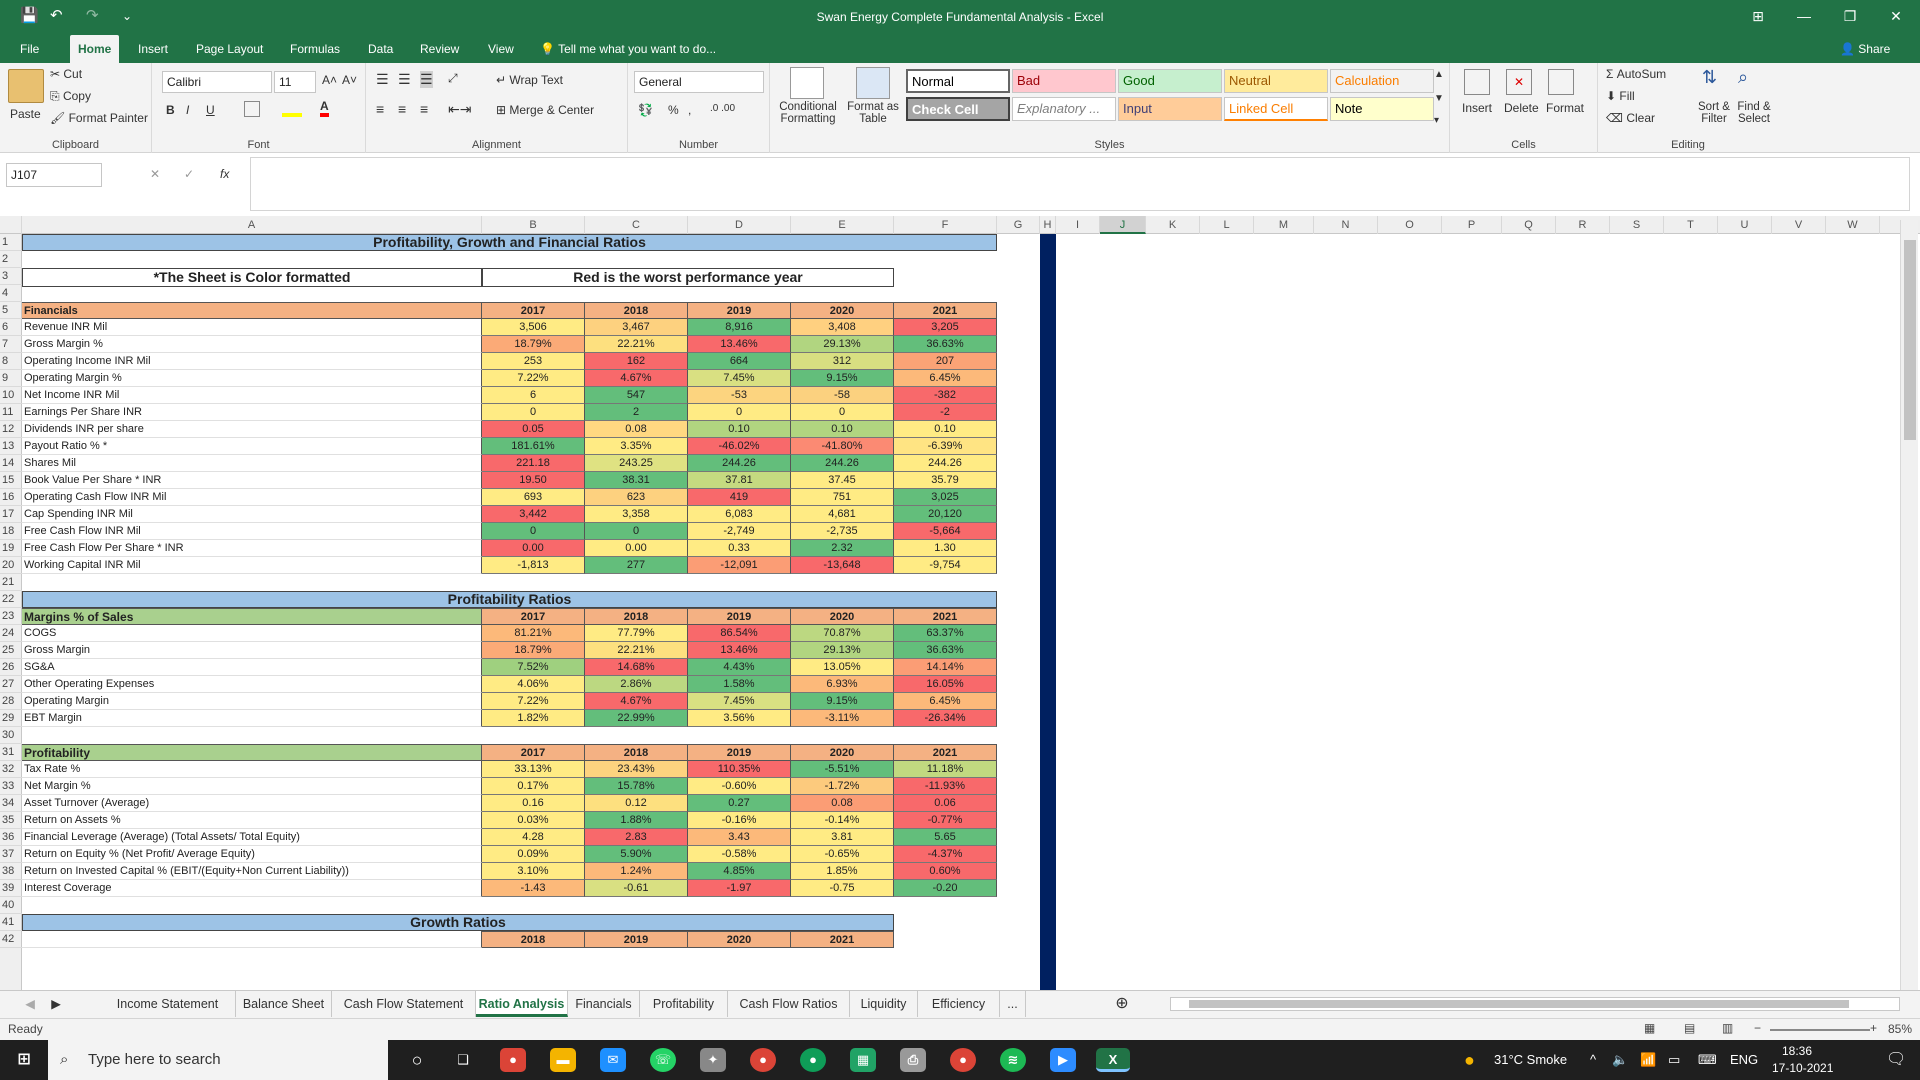 The height and width of the screenshot is (1080, 1920). Describe the element at coordinates (636, 888) in the screenshot. I see `metric-value-row-39-2018: -0.61` at that location.